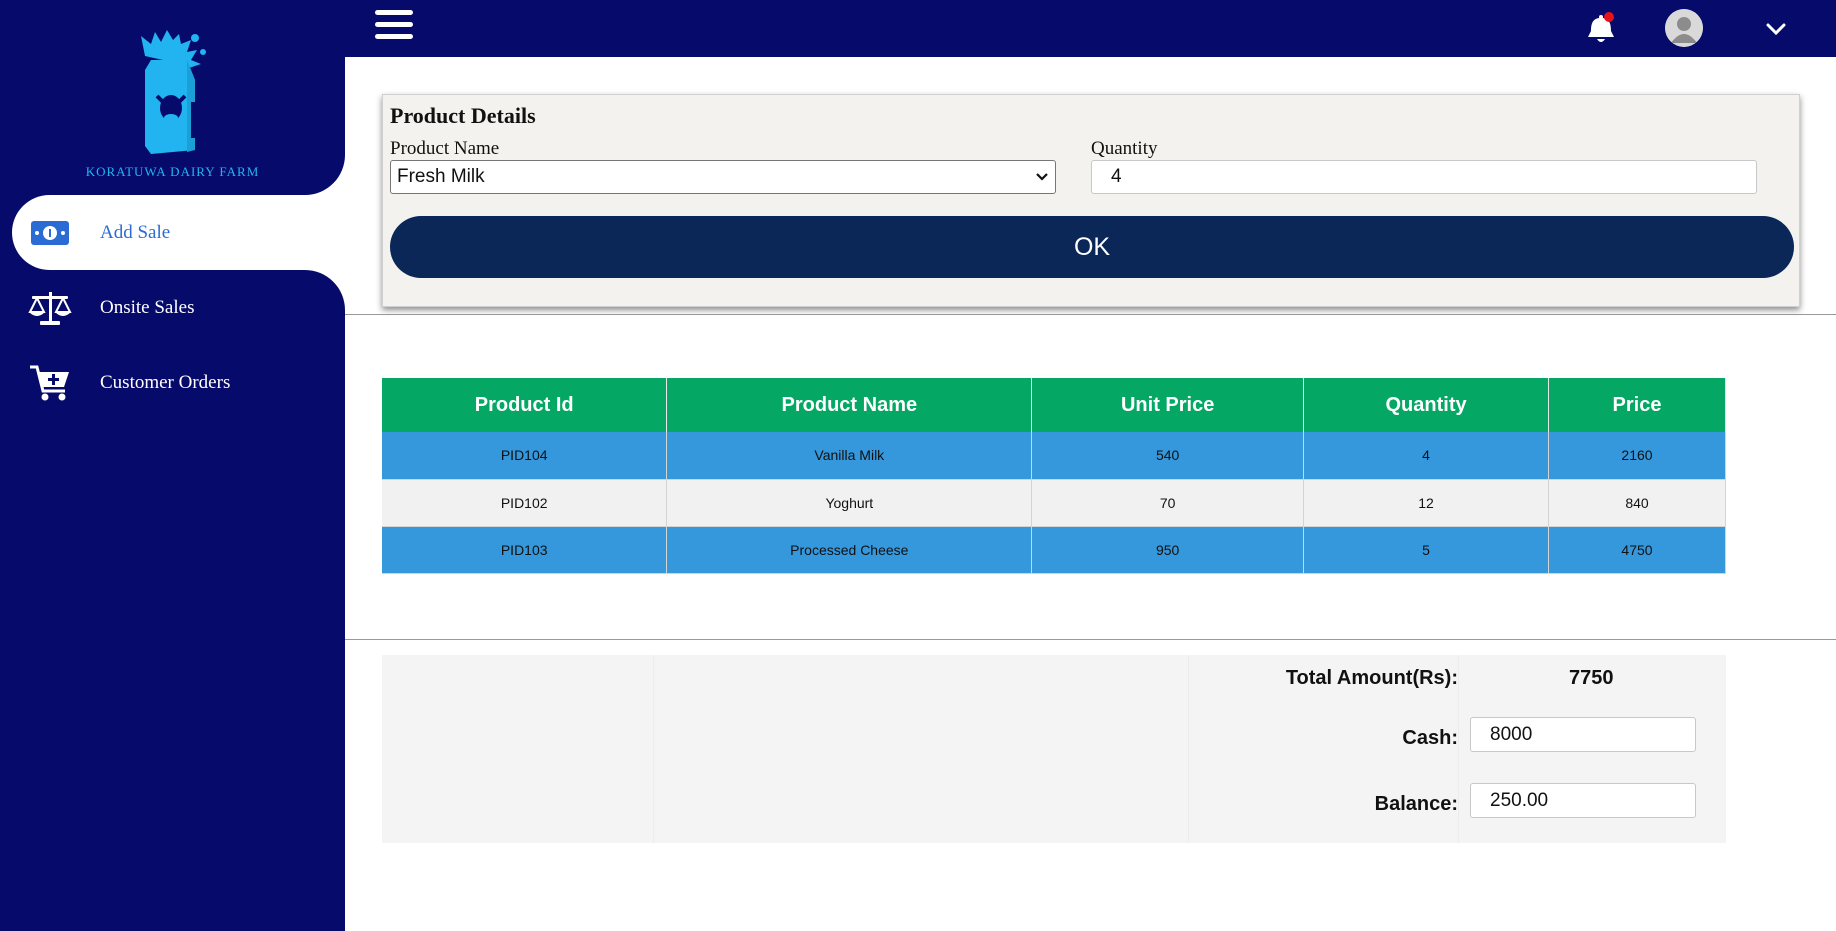 The width and height of the screenshot is (1836, 931). I want to click on quantity-label: Quantity, so click(1124, 148).